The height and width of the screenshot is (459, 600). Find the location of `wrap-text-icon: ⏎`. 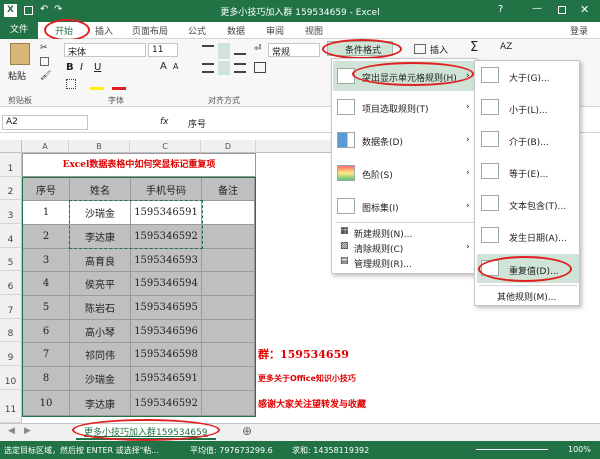

wrap-text-icon: ⏎ is located at coordinates (258, 49).